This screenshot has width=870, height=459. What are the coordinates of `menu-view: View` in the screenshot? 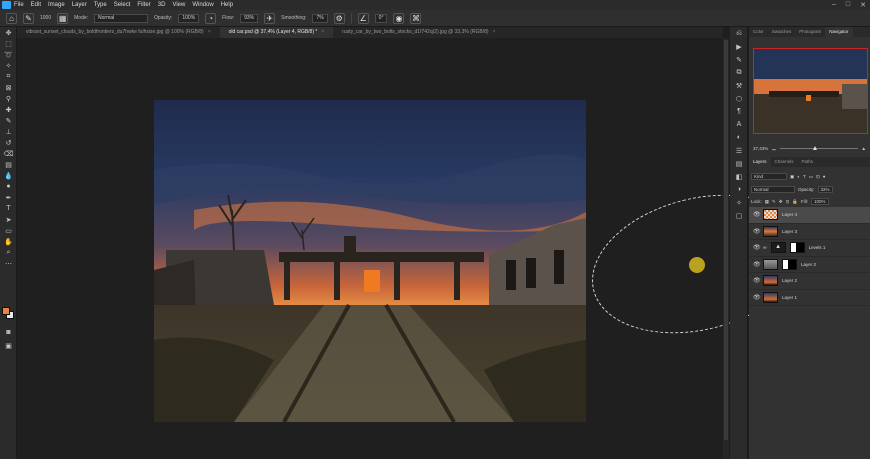 It's located at (178, 5).